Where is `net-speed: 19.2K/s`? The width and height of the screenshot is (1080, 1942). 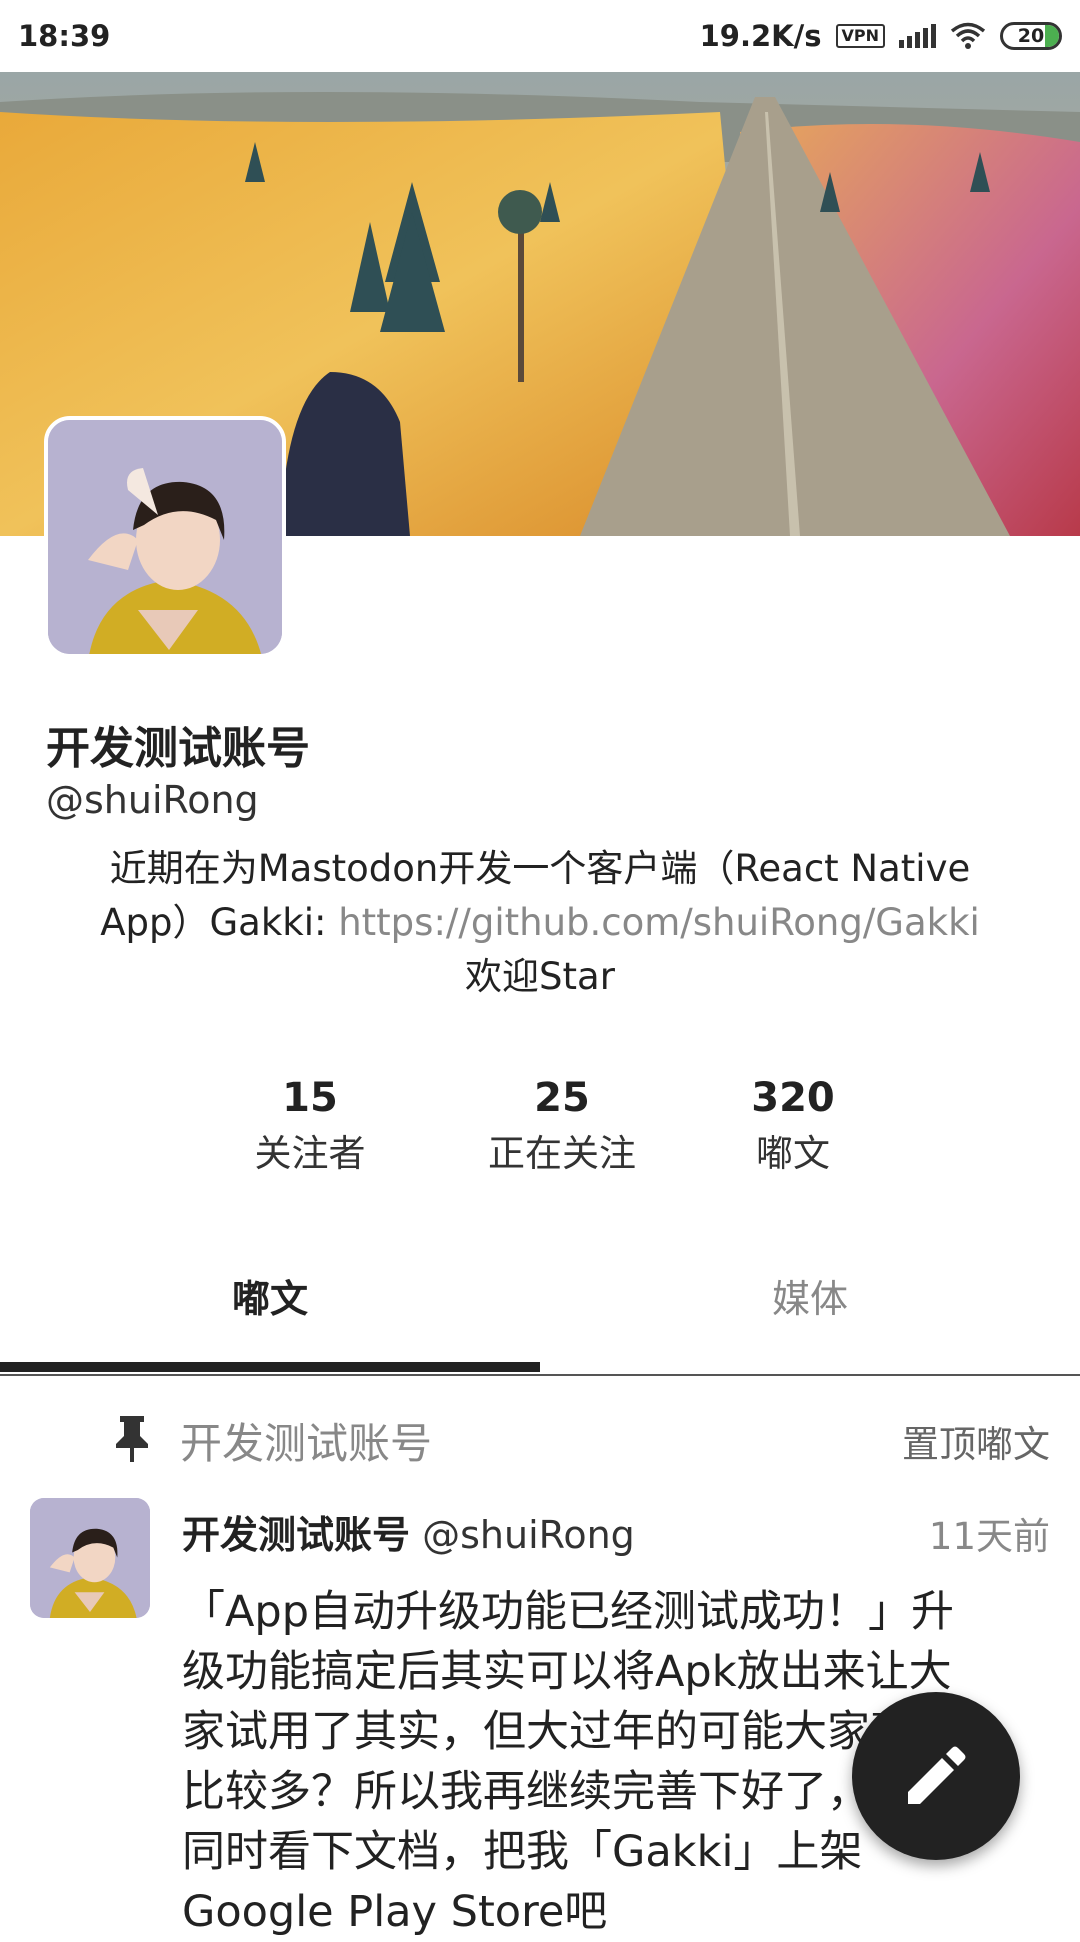
net-speed: 19.2K/s is located at coordinates (760, 36).